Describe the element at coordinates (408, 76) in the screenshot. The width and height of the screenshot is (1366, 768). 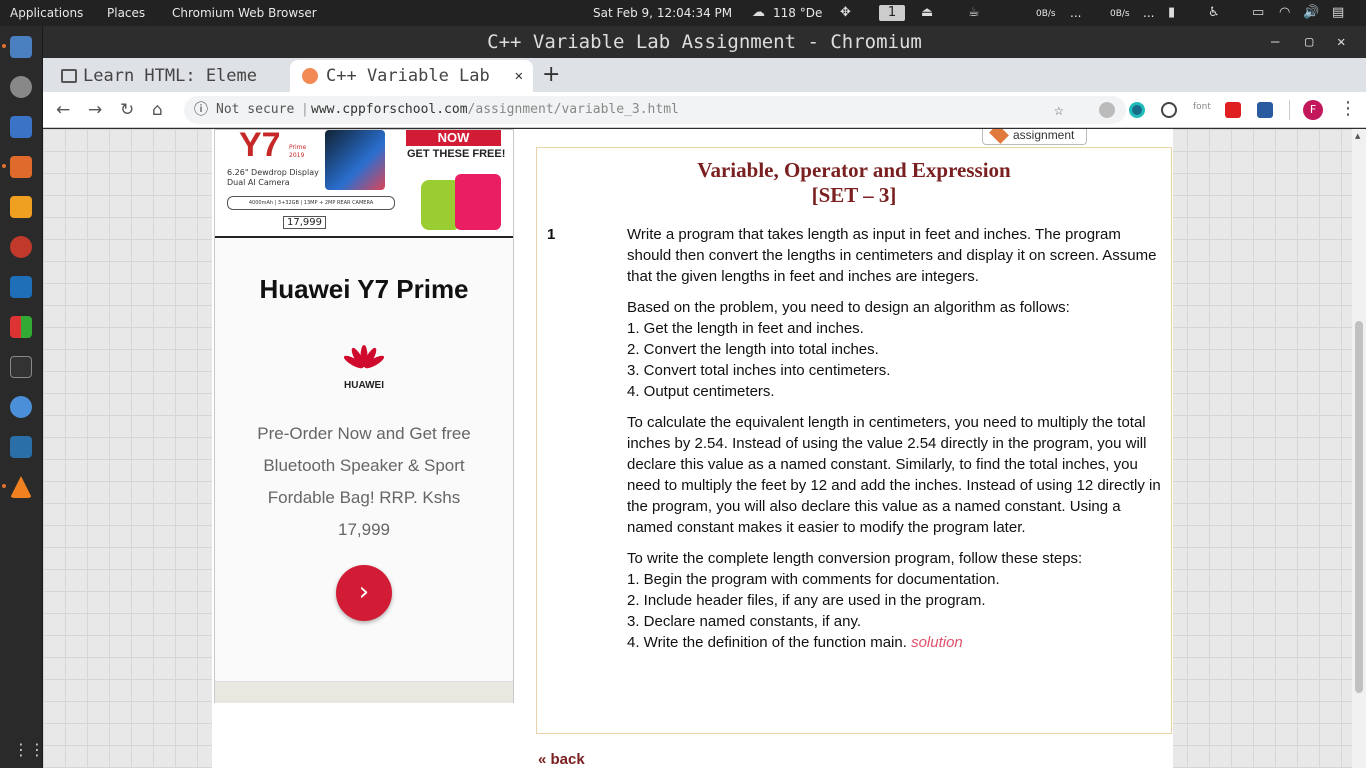
I see `tab-label: C++ Variable Lab` at that location.